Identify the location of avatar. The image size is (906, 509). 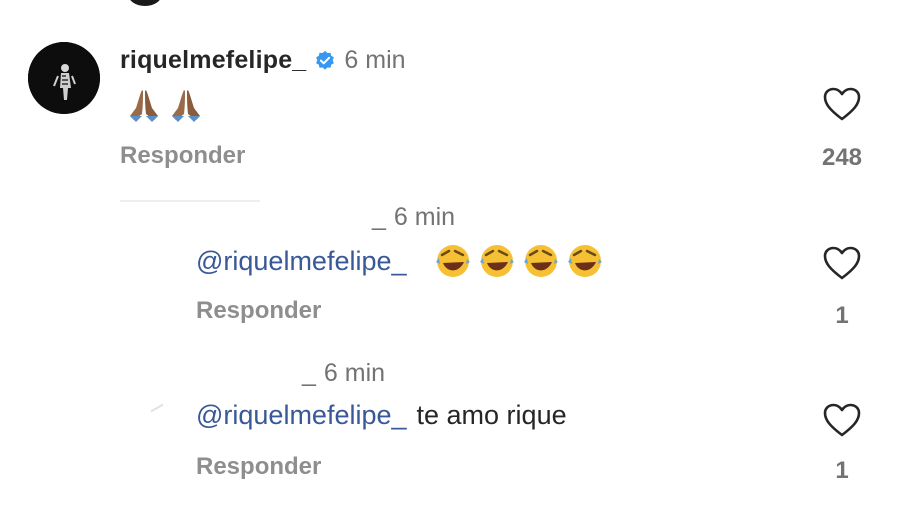
(64, 78).